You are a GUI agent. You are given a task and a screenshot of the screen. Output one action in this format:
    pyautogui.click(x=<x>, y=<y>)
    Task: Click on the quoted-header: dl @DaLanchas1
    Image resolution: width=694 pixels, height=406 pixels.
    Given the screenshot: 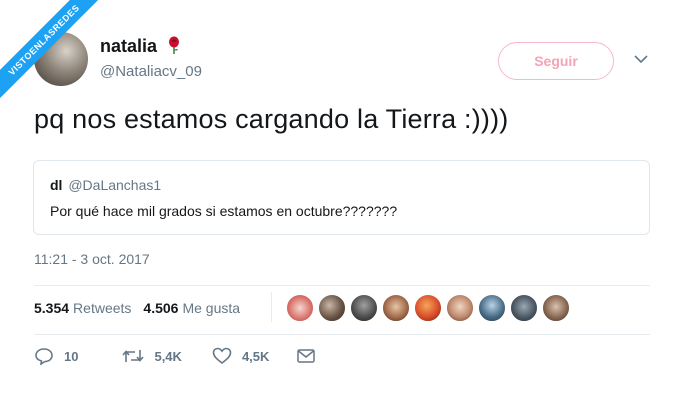 What is the action you would take?
    pyautogui.click(x=341, y=185)
    